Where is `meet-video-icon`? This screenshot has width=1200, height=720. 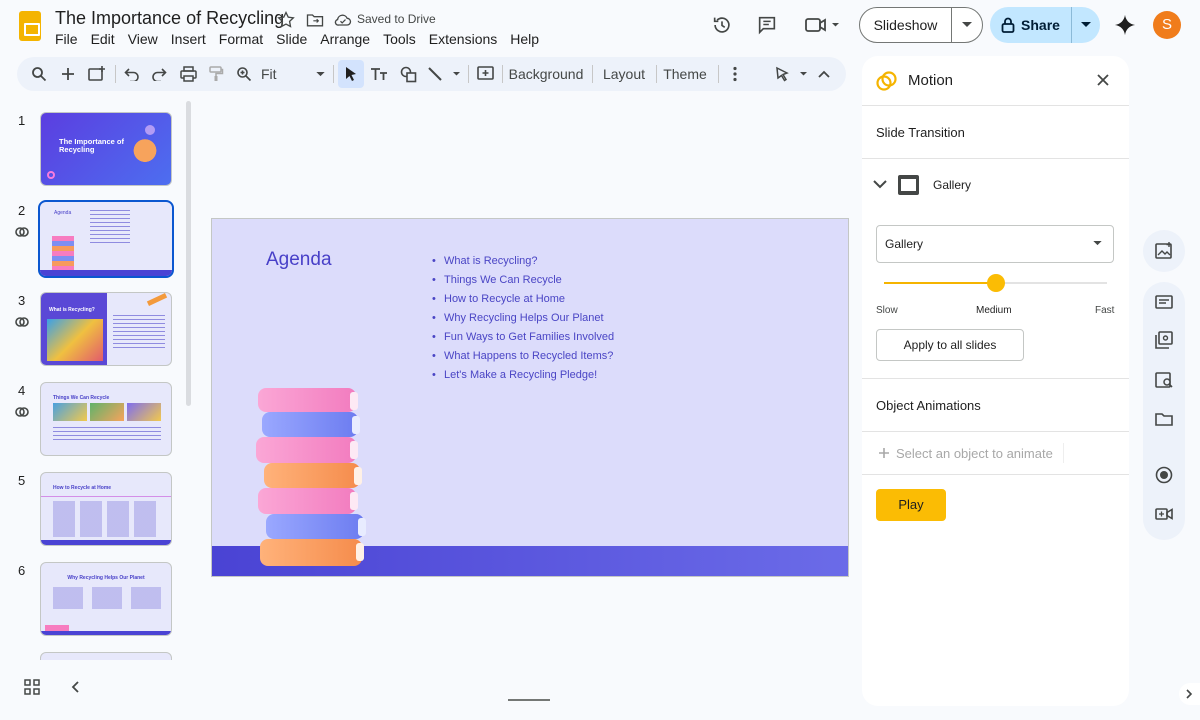 meet-video-icon is located at coordinates (822, 25).